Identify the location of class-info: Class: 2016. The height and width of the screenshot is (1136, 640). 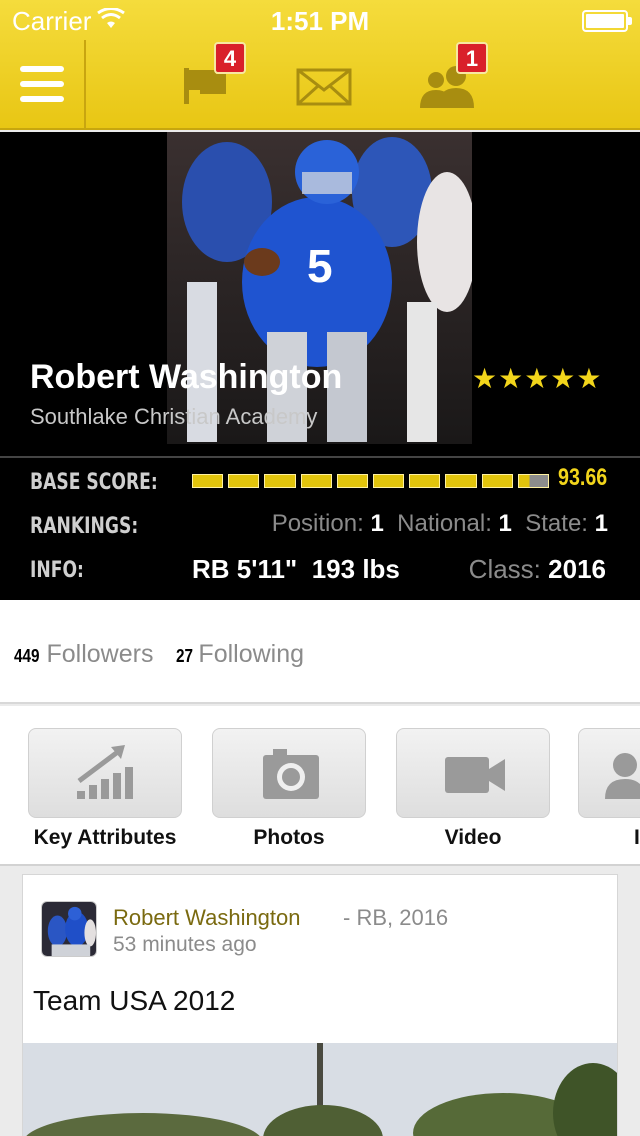
(537, 569).